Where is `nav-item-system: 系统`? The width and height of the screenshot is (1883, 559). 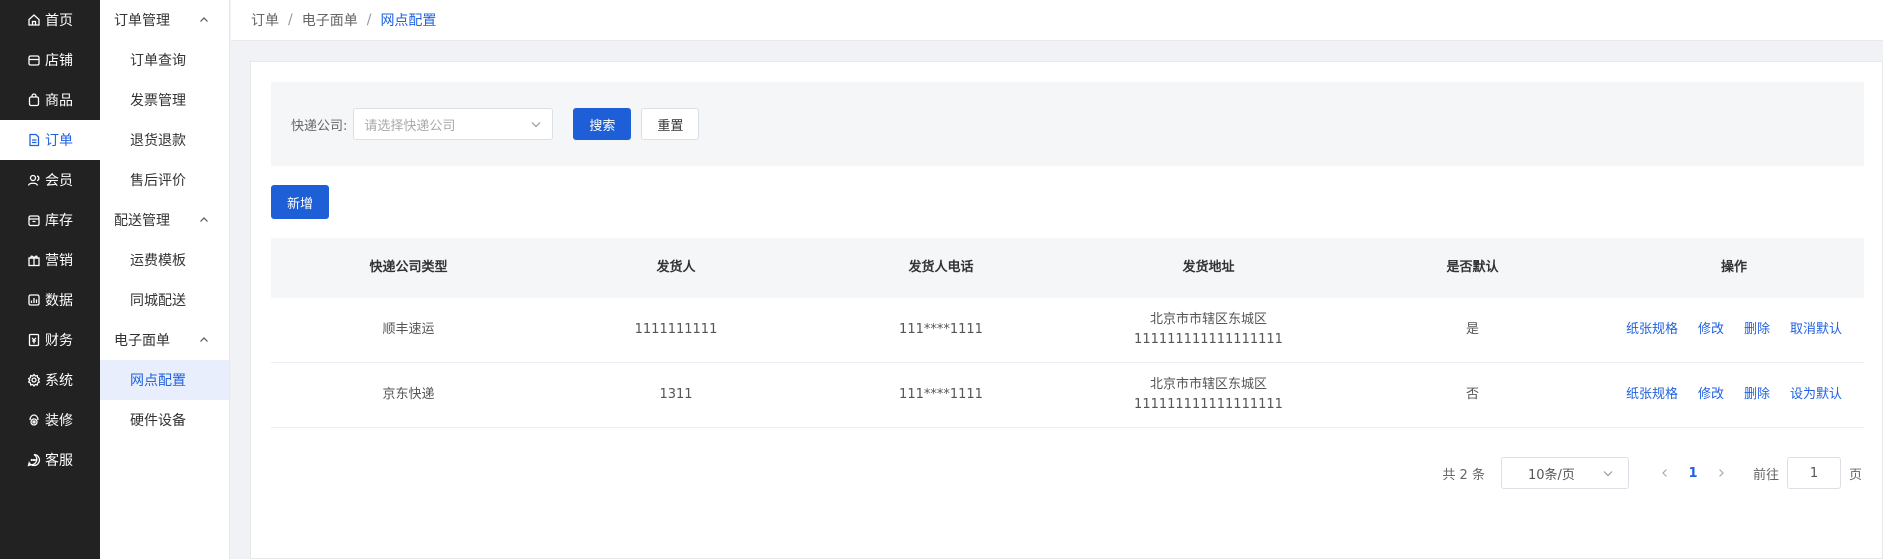 nav-item-system: 系统 is located at coordinates (50, 380).